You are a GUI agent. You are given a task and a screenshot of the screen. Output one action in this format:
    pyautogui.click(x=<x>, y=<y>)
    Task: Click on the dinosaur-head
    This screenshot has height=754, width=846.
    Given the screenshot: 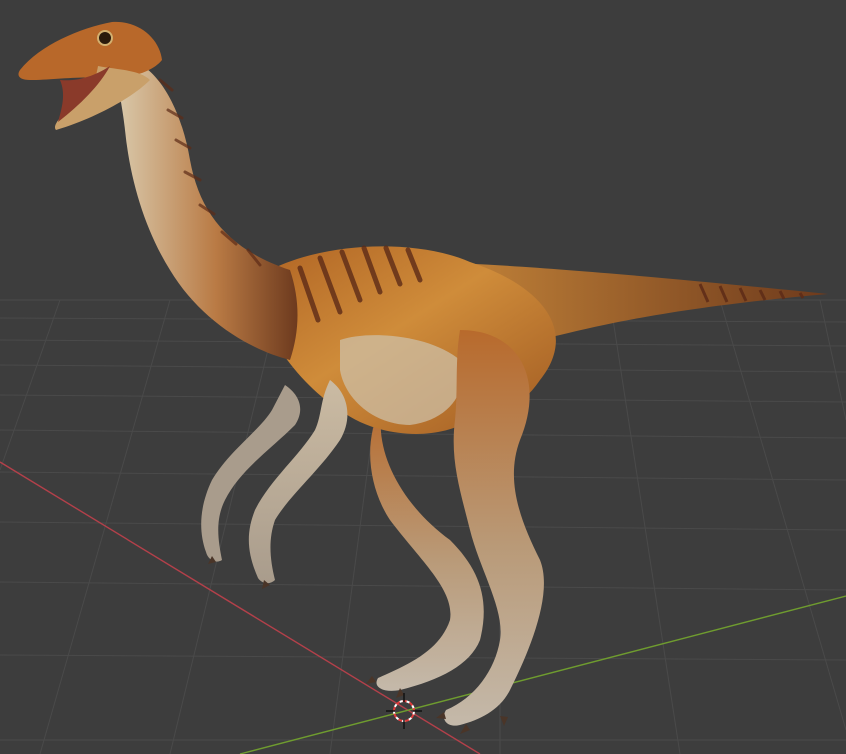 What is the action you would take?
    pyautogui.click(x=90, y=50)
    